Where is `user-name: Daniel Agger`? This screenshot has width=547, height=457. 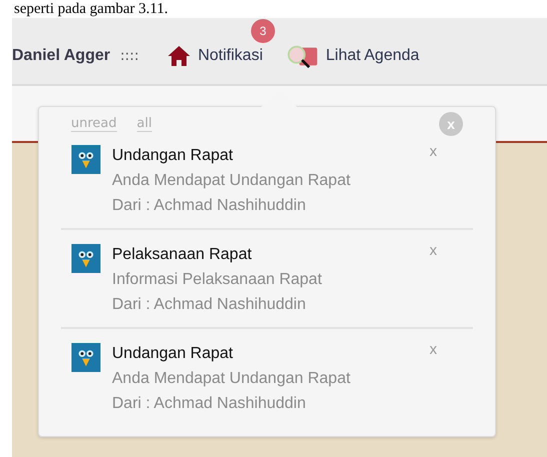
user-name: Daniel Agger is located at coordinates (61, 56).